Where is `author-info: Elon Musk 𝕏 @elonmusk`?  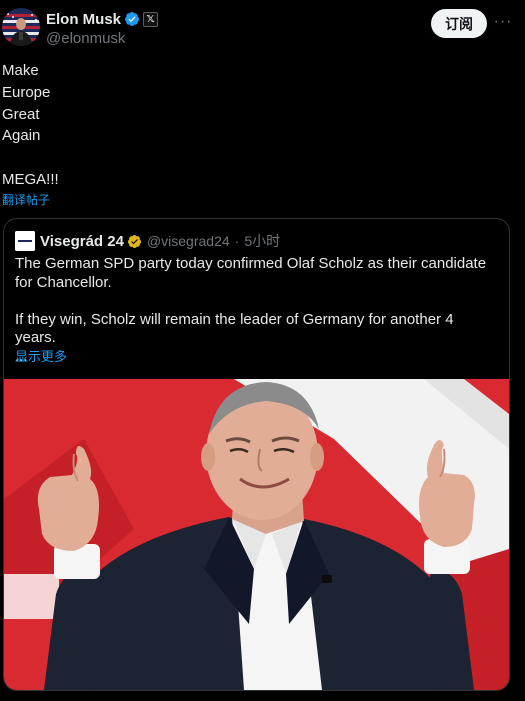 author-info: Elon Musk 𝕏 @elonmusk is located at coordinates (102, 28).